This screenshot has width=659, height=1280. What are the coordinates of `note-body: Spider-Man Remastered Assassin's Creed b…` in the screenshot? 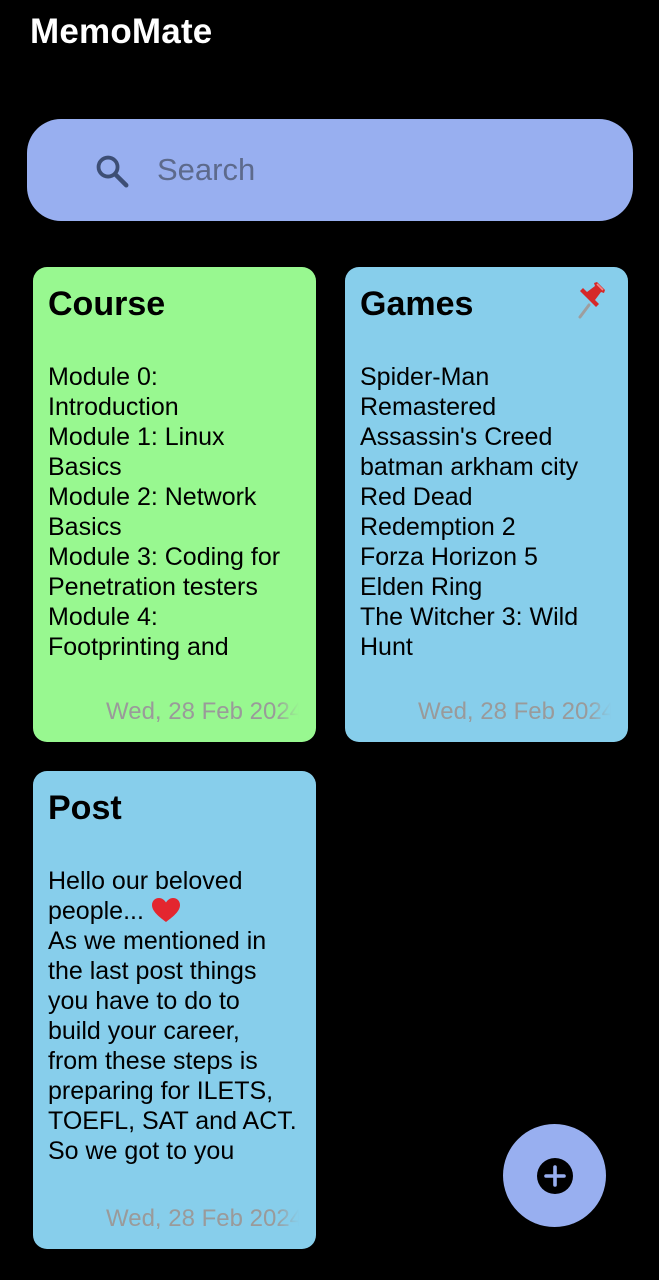 It's located at (469, 512).